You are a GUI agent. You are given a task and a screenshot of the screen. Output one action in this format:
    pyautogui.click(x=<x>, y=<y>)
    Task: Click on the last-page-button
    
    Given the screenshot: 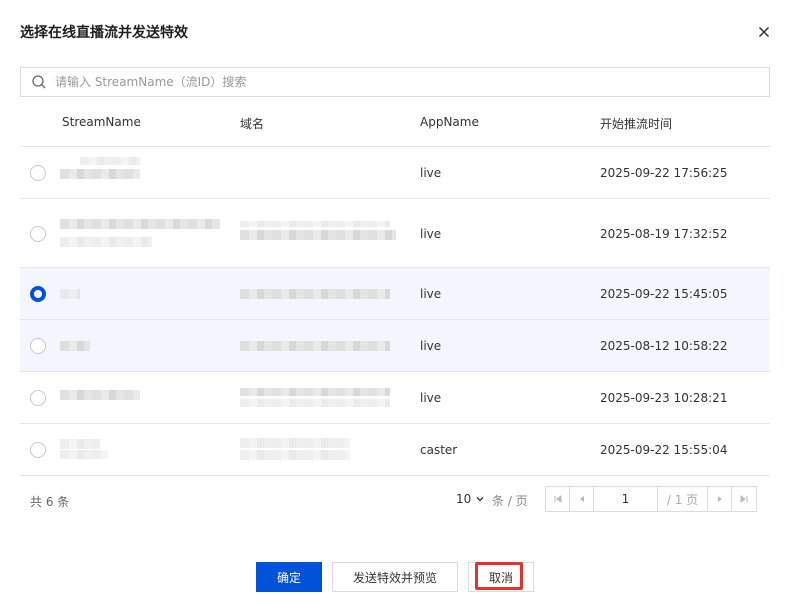 What is the action you would take?
    pyautogui.click(x=744, y=499)
    